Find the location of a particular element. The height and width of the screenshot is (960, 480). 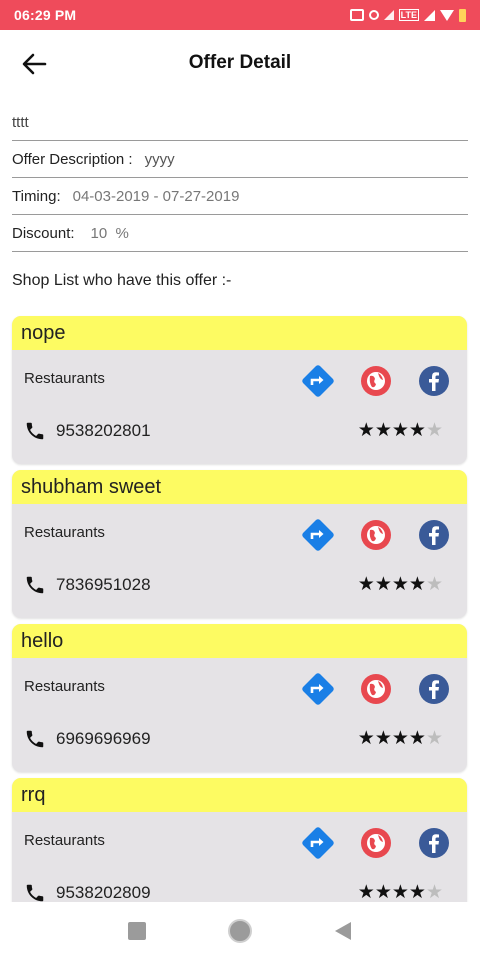

status-time: 06:29 PM is located at coordinates (45, 15).